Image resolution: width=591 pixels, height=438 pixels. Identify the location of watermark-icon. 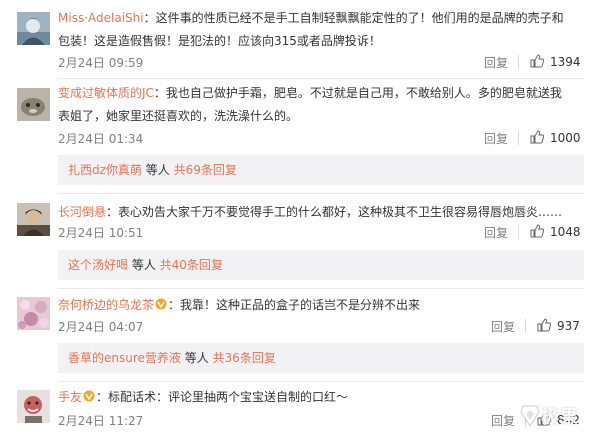
(530, 416).